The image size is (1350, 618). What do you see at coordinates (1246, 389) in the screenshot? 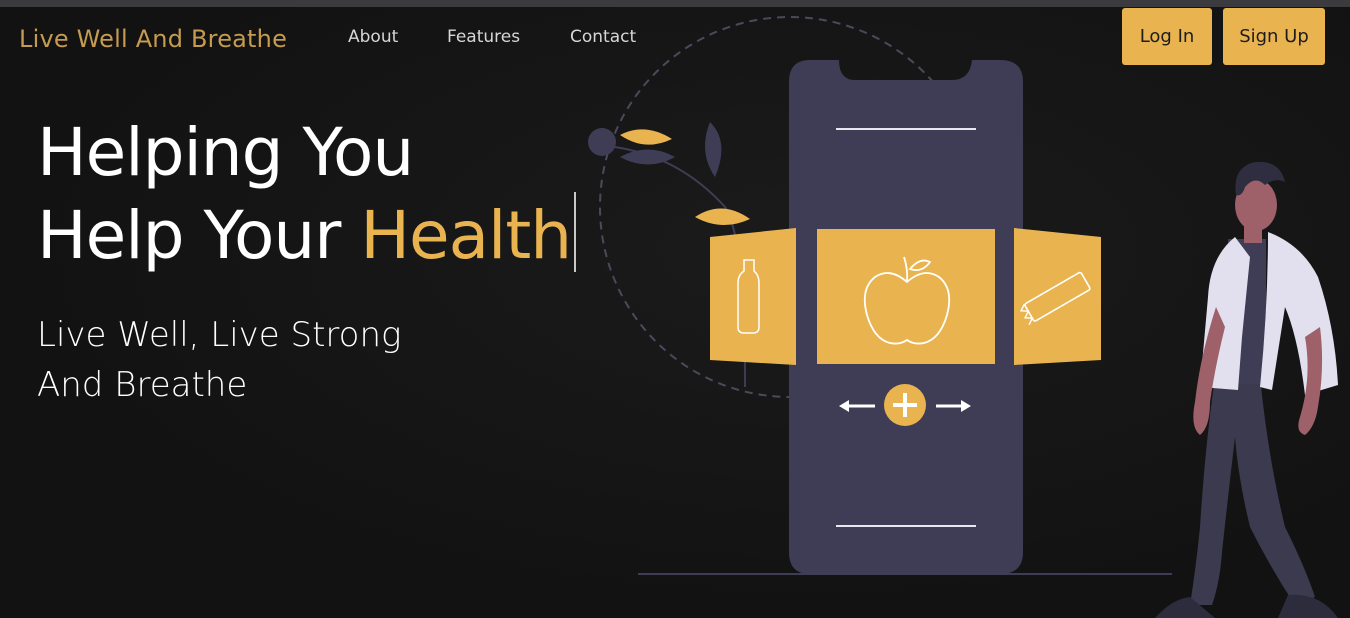
I see `person-figure` at bounding box center [1246, 389].